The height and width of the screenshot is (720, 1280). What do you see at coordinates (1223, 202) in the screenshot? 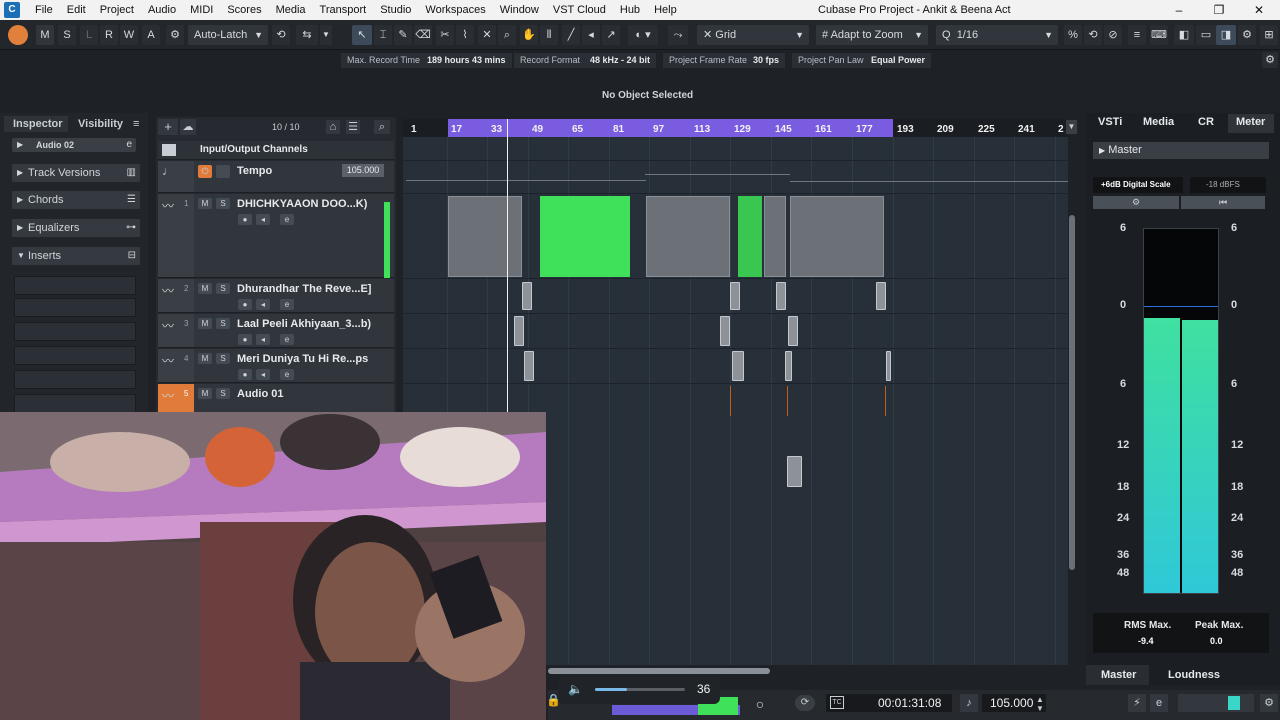
I see `meter-reset-icon: ⏮` at bounding box center [1223, 202].